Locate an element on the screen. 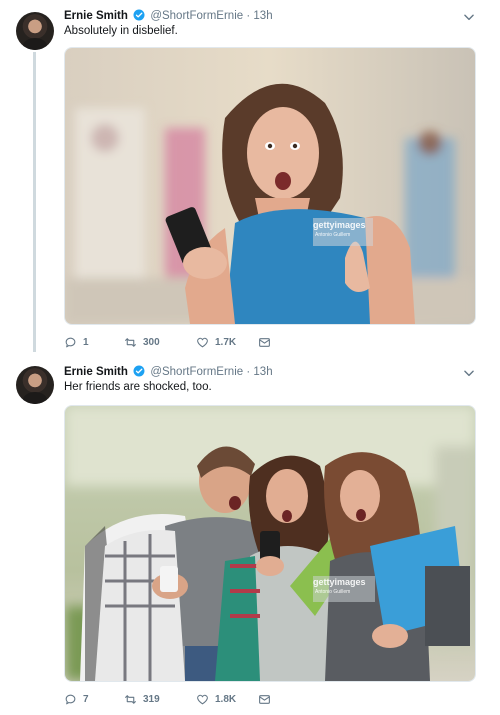 The width and height of the screenshot is (500, 715). tweet-actions: 1 300 1.7K is located at coordinates (167, 342).